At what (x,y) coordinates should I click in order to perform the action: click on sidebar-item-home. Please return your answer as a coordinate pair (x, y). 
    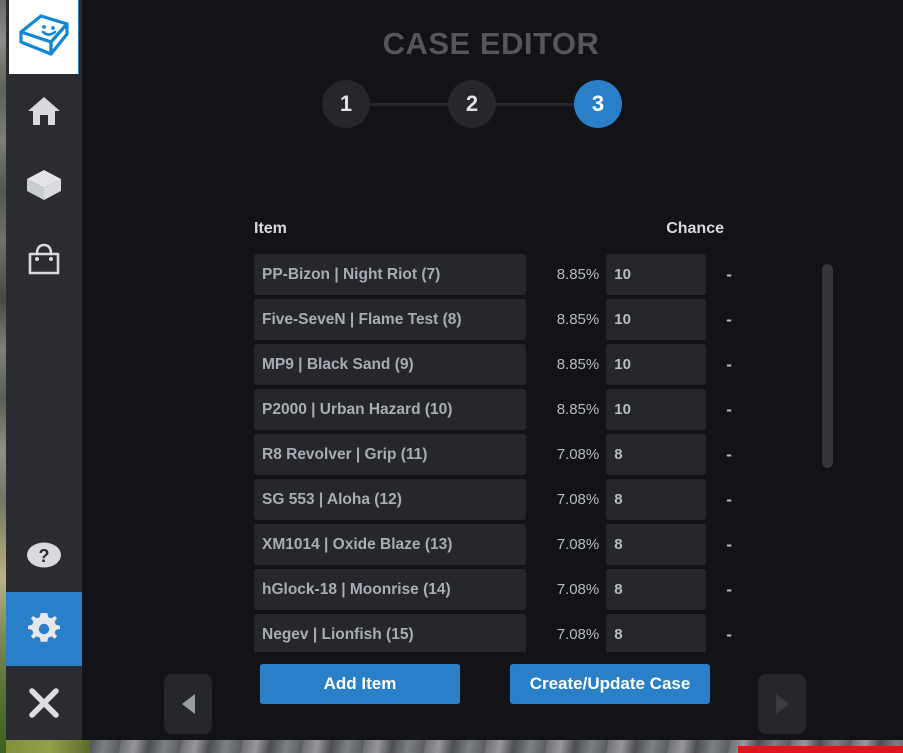
    Looking at the image, I should click on (44, 111).